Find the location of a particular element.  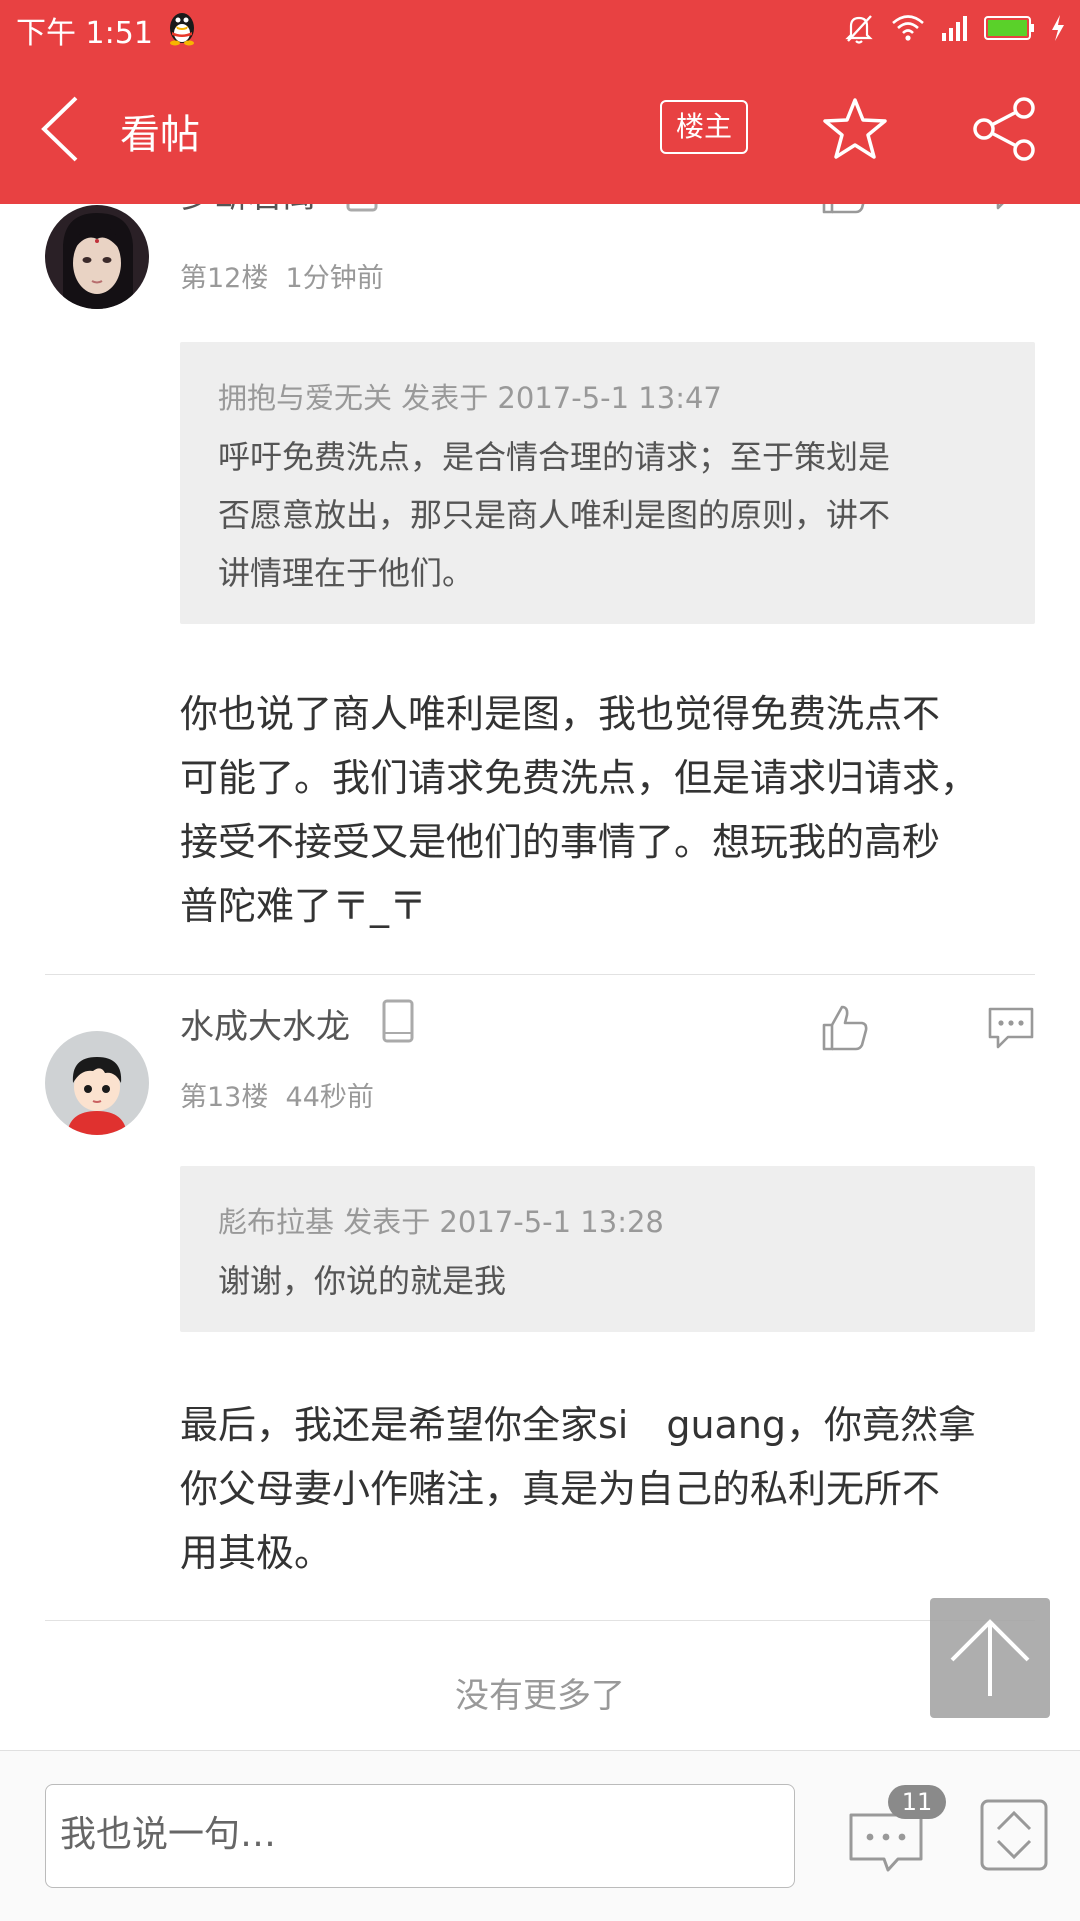

back-icon is located at coordinates (61, 129).